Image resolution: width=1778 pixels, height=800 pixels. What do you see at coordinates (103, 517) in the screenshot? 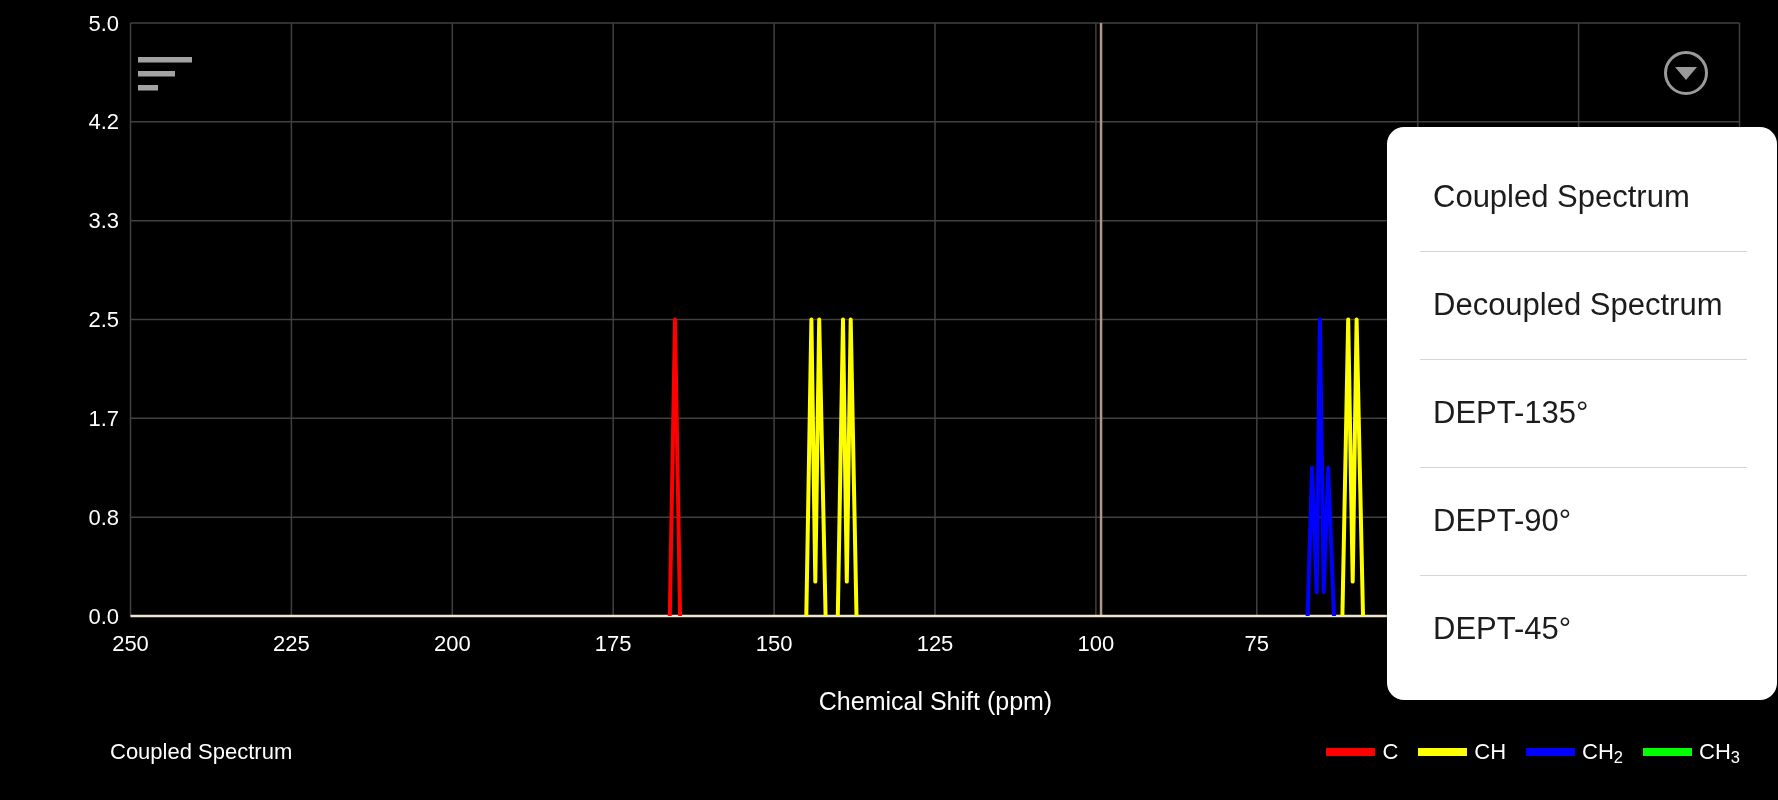
I see `y-tick-label: 0.8` at bounding box center [103, 517].